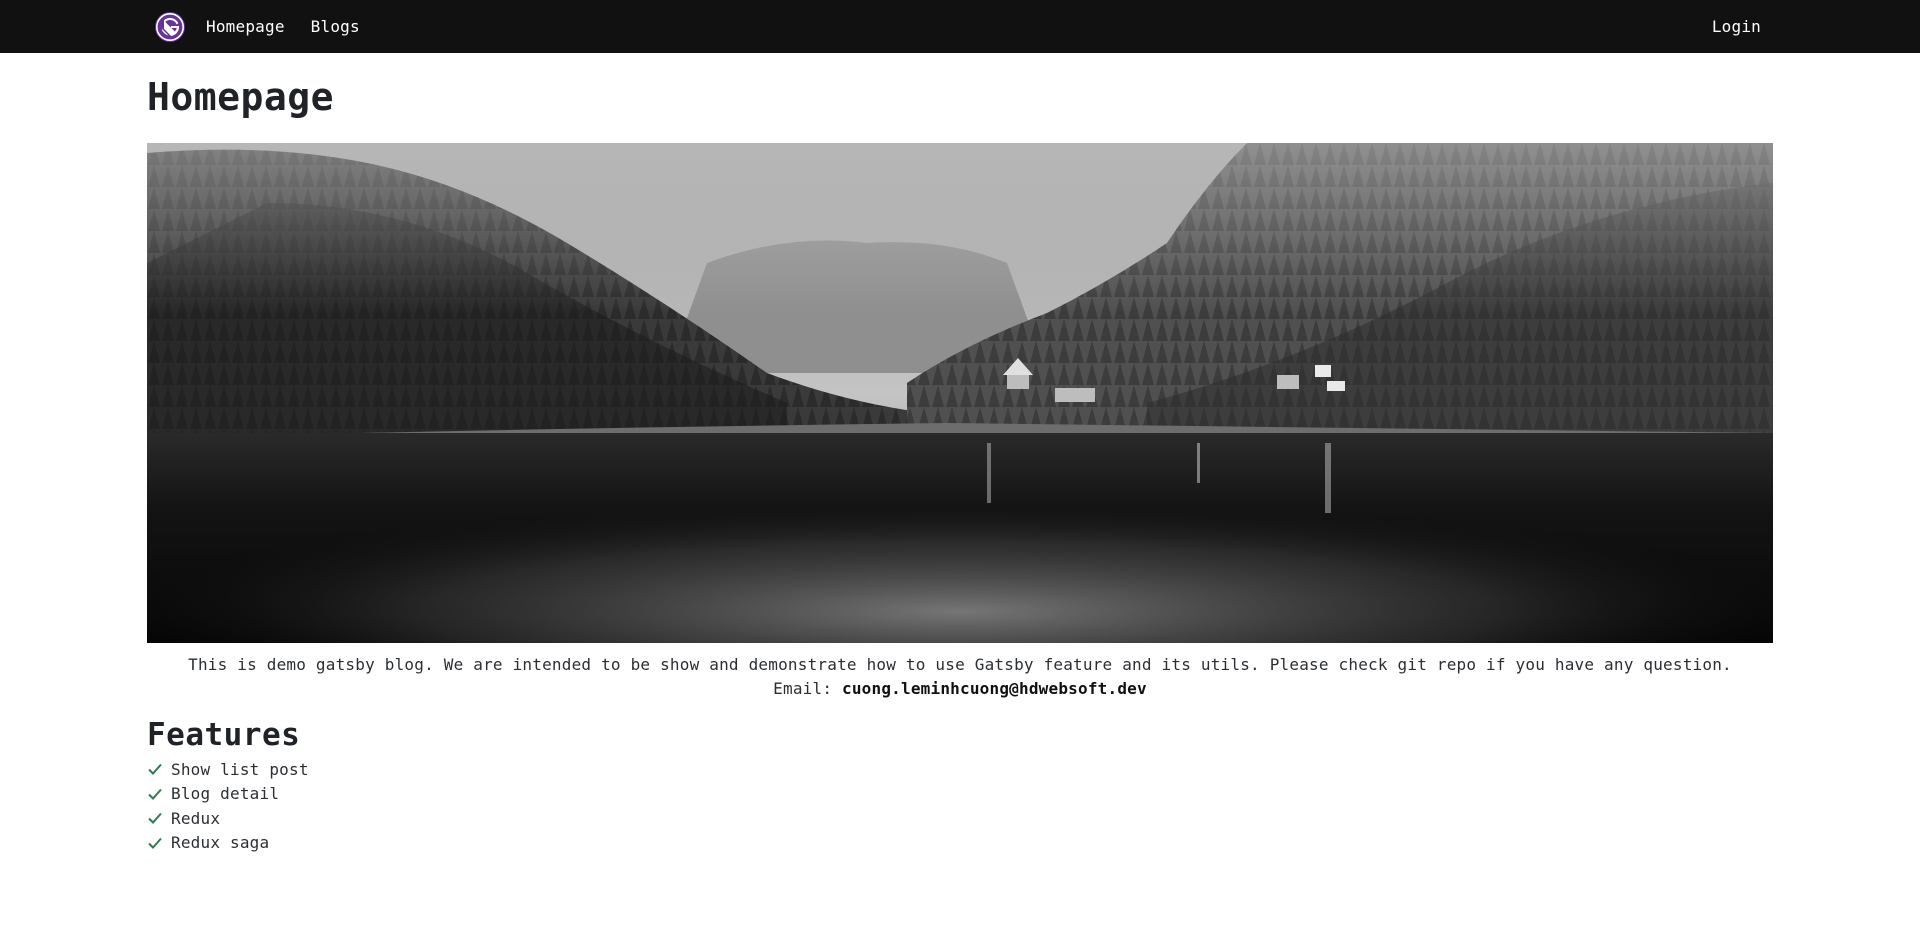 The height and width of the screenshot is (944, 1920). Describe the element at coordinates (1736, 26) in the screenshot. I see `login-link: Login` at that location.